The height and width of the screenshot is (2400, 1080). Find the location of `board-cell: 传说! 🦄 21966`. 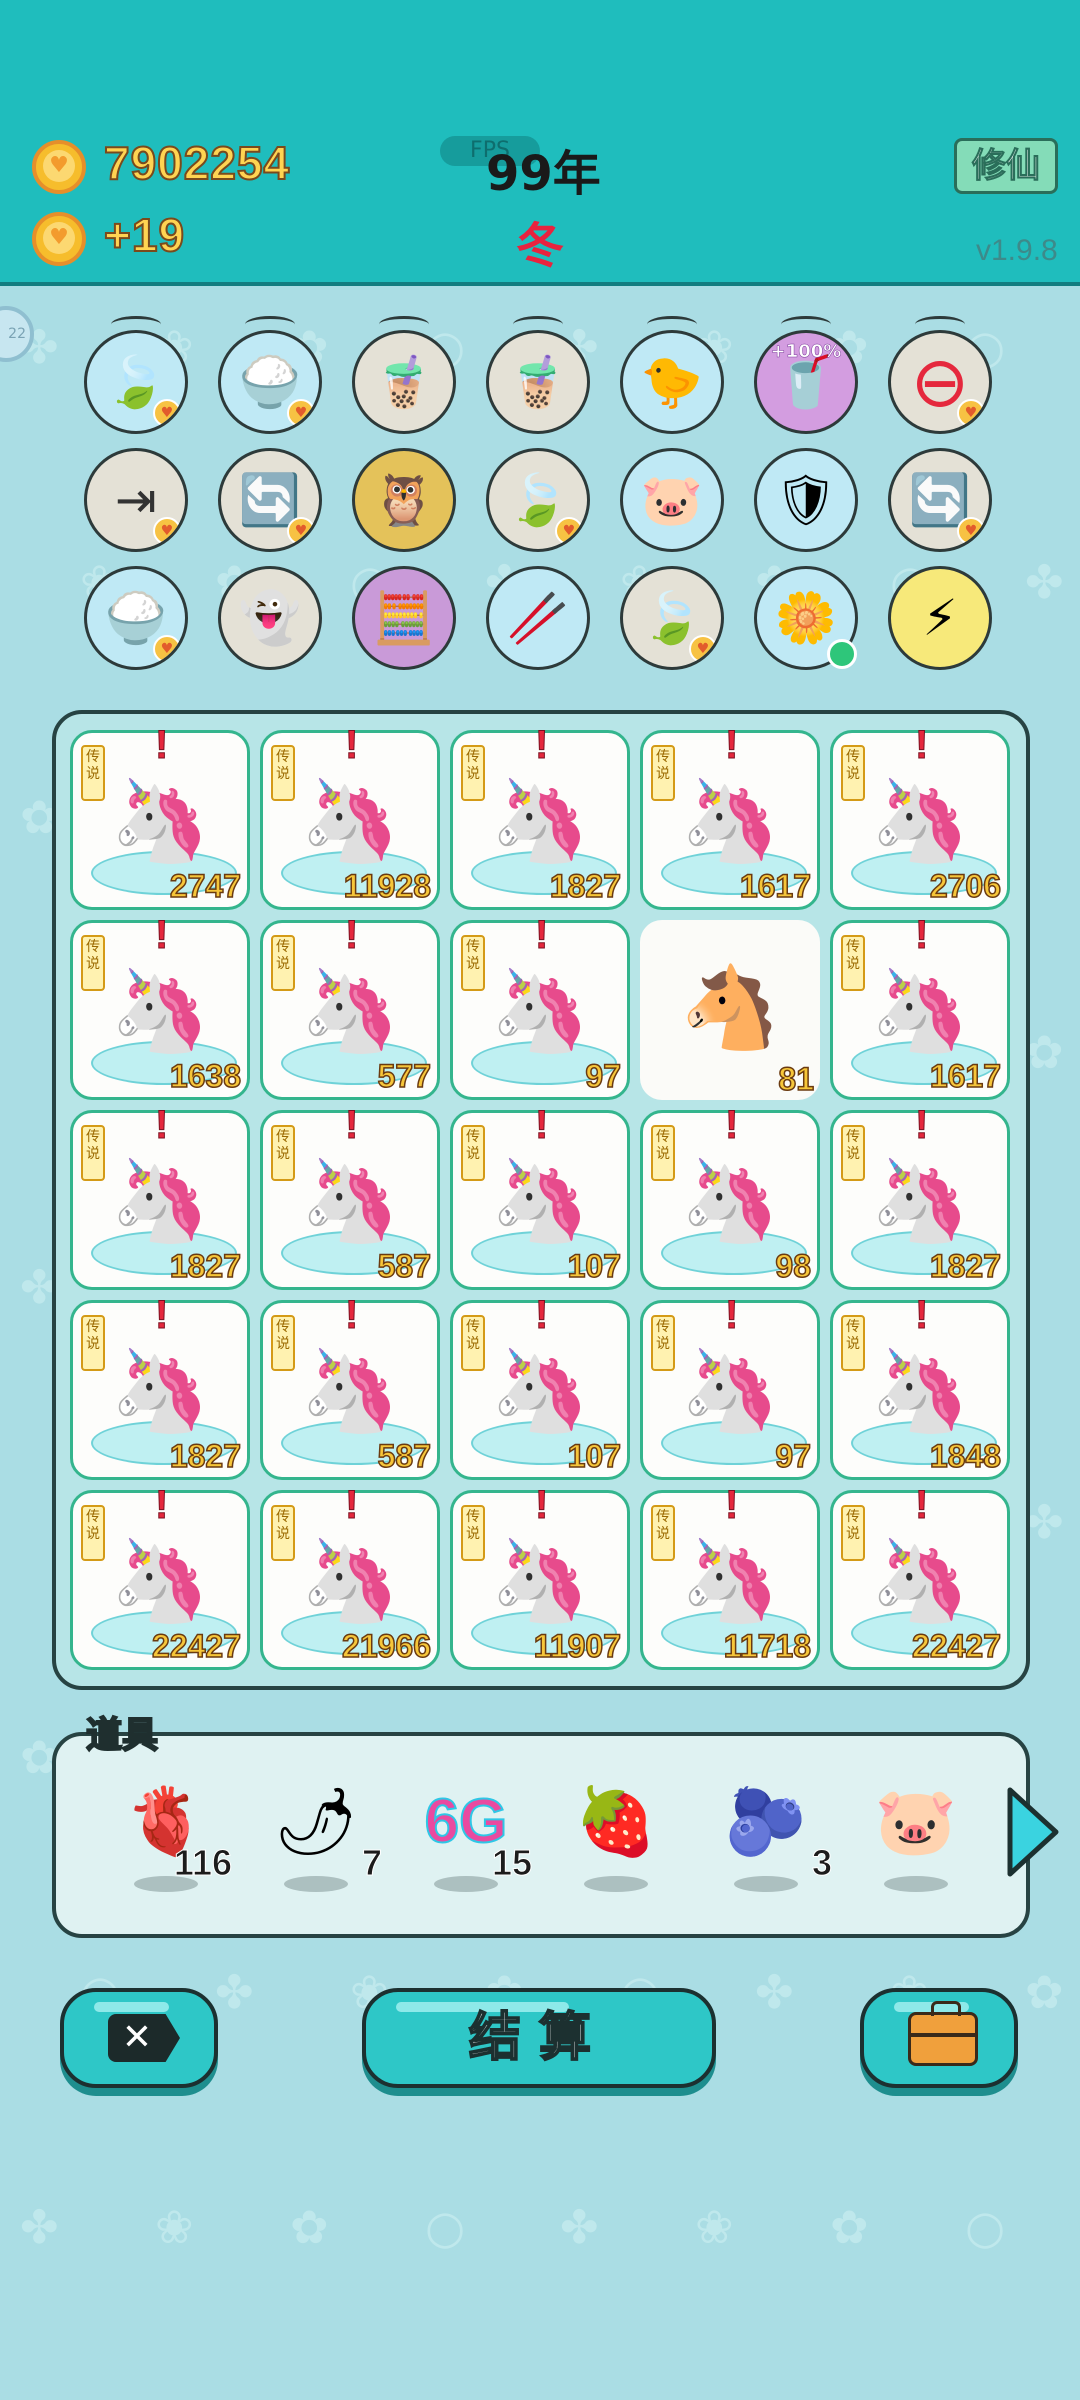

board-cell: 传说! 🦄 21966 is located at coordinates (350, 1576).